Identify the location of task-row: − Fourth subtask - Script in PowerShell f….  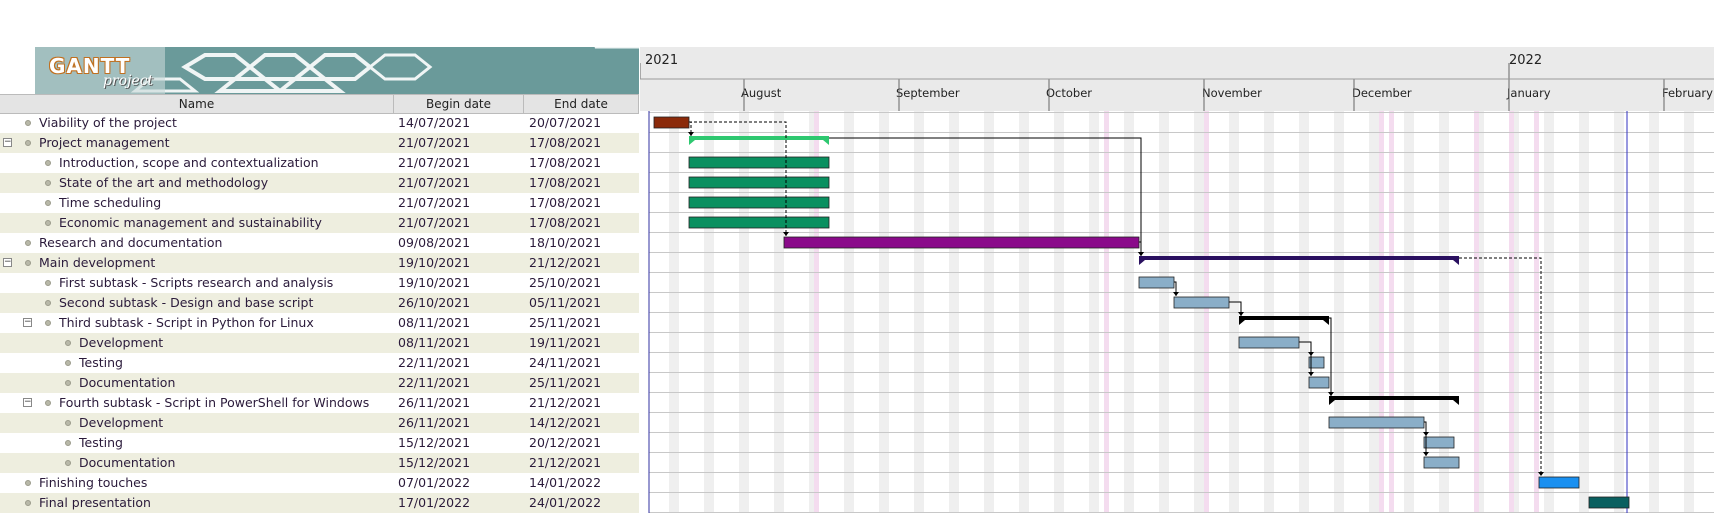
(319, 403).